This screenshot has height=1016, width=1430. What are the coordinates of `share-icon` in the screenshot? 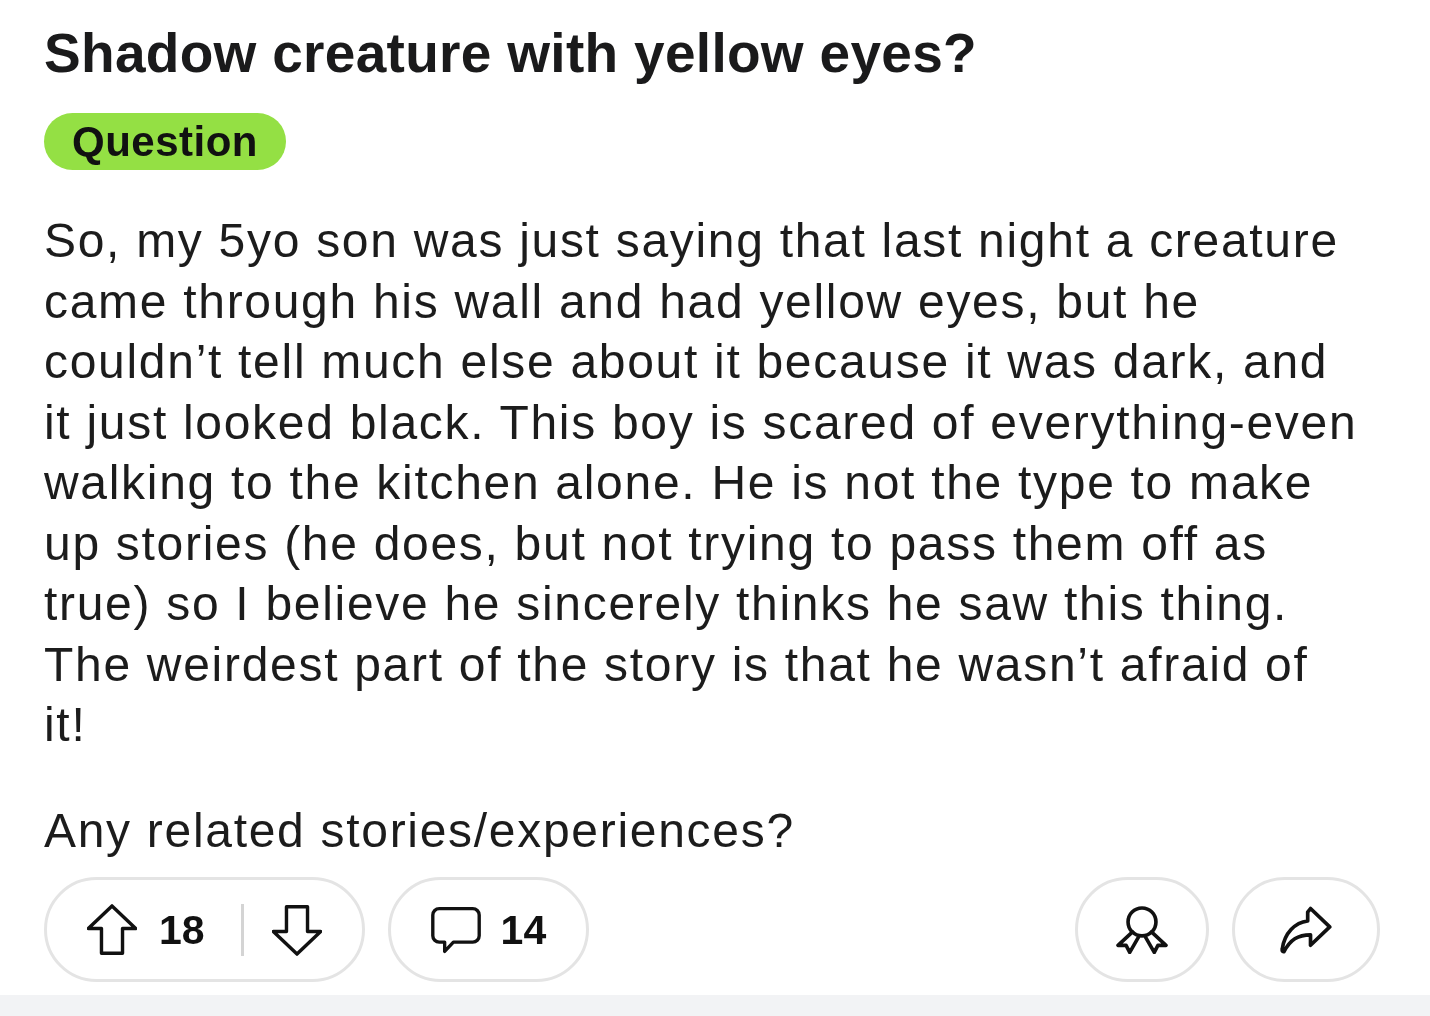 It's located at (1306, 929).